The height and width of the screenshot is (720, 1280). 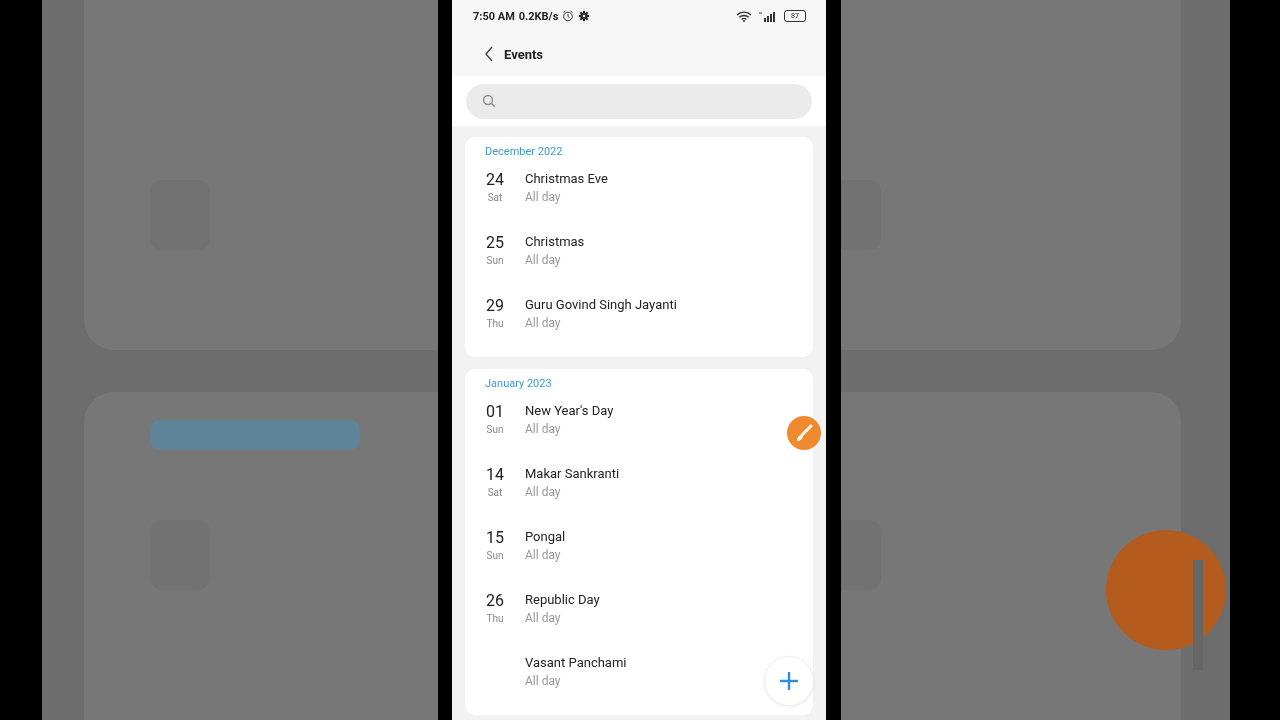 What do you see at coordinates (524, 152) in the screenshot?
I see `section-title: December 2022` at bounding box center [524, 152].